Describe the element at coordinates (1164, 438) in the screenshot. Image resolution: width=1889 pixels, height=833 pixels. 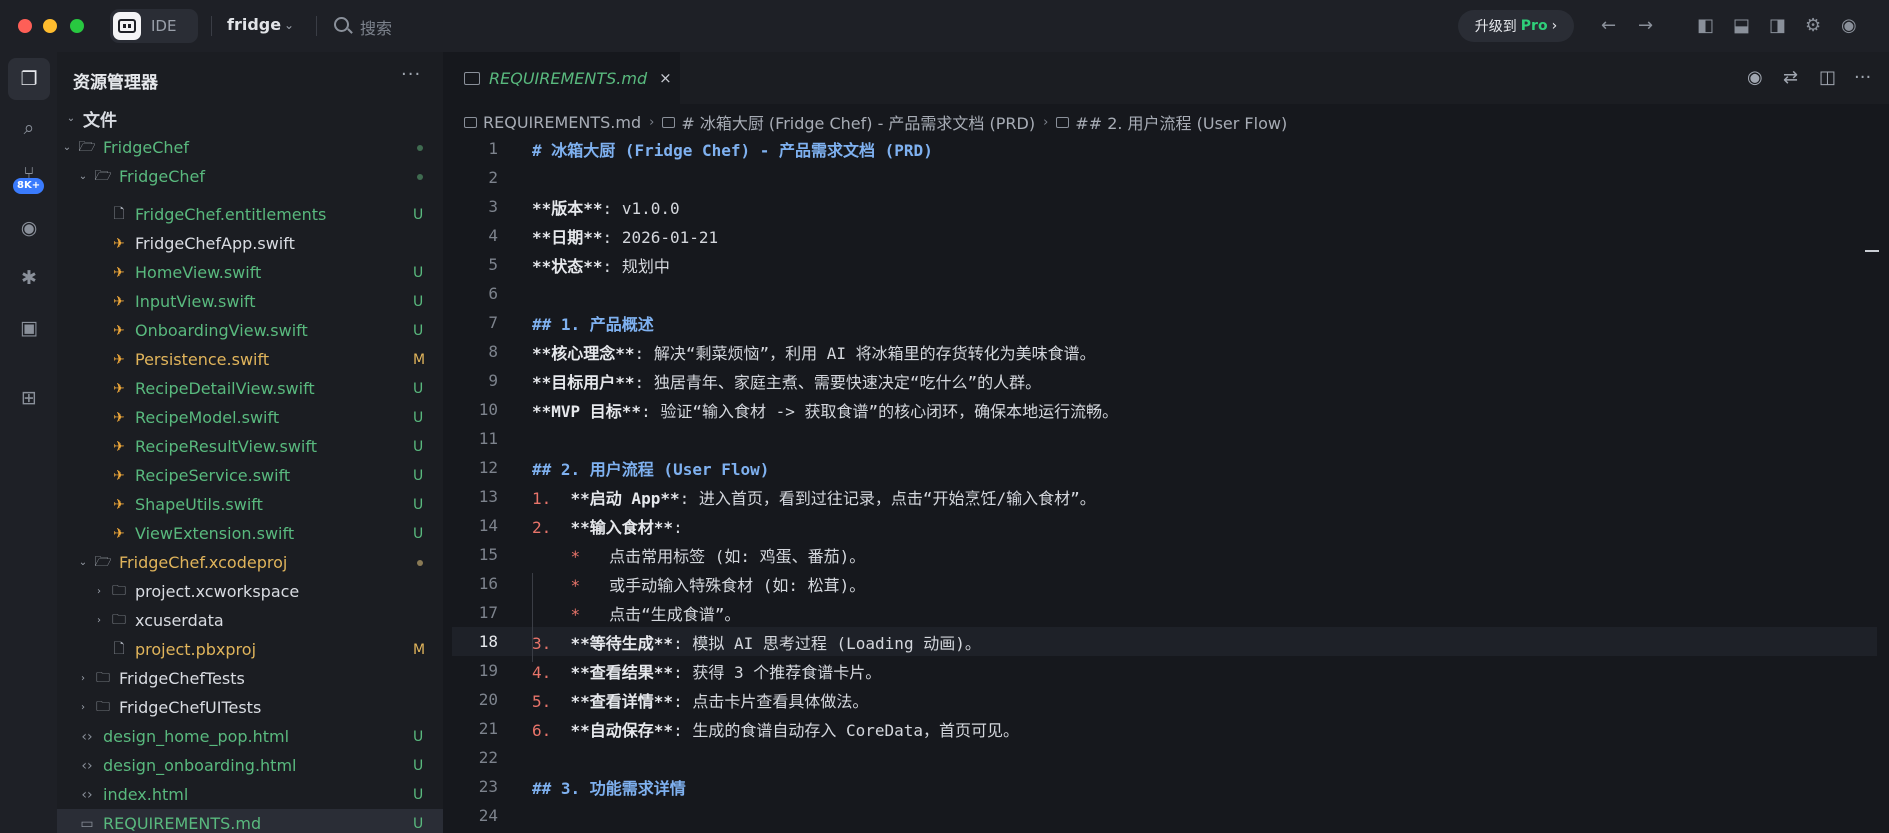
I see `code-line: 11` at that location.